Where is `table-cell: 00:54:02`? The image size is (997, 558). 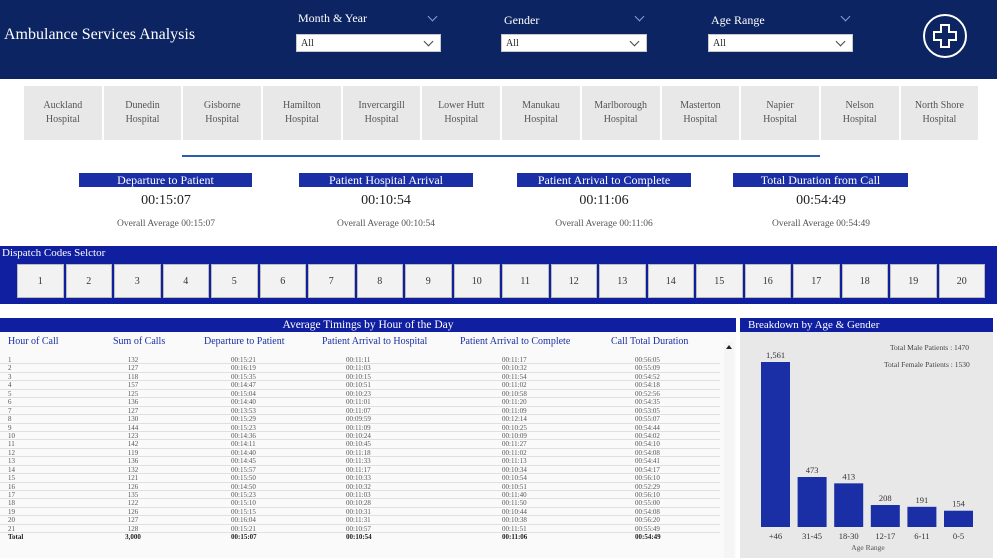
table-cell: 00:54:02 is located at coordinates (647, 435).